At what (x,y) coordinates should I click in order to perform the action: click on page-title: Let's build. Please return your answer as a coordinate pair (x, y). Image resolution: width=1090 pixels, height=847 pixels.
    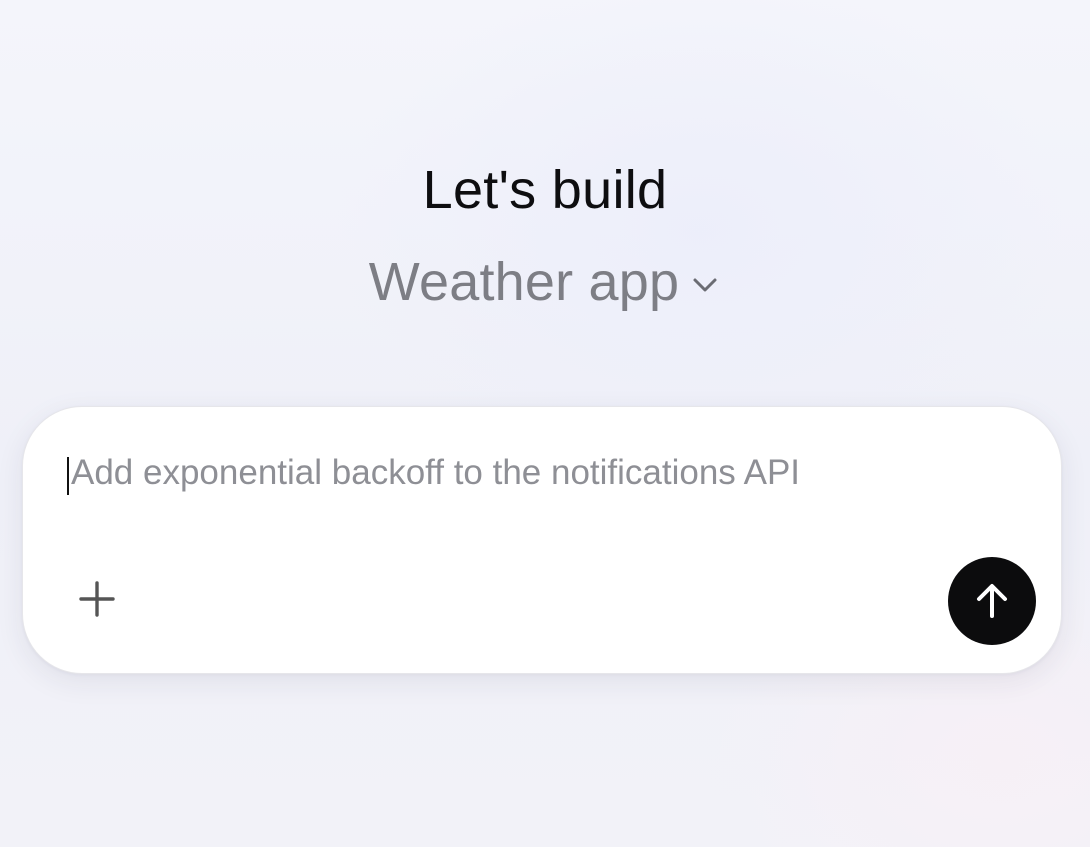
    Looking at the image, I should click on (545, 190).